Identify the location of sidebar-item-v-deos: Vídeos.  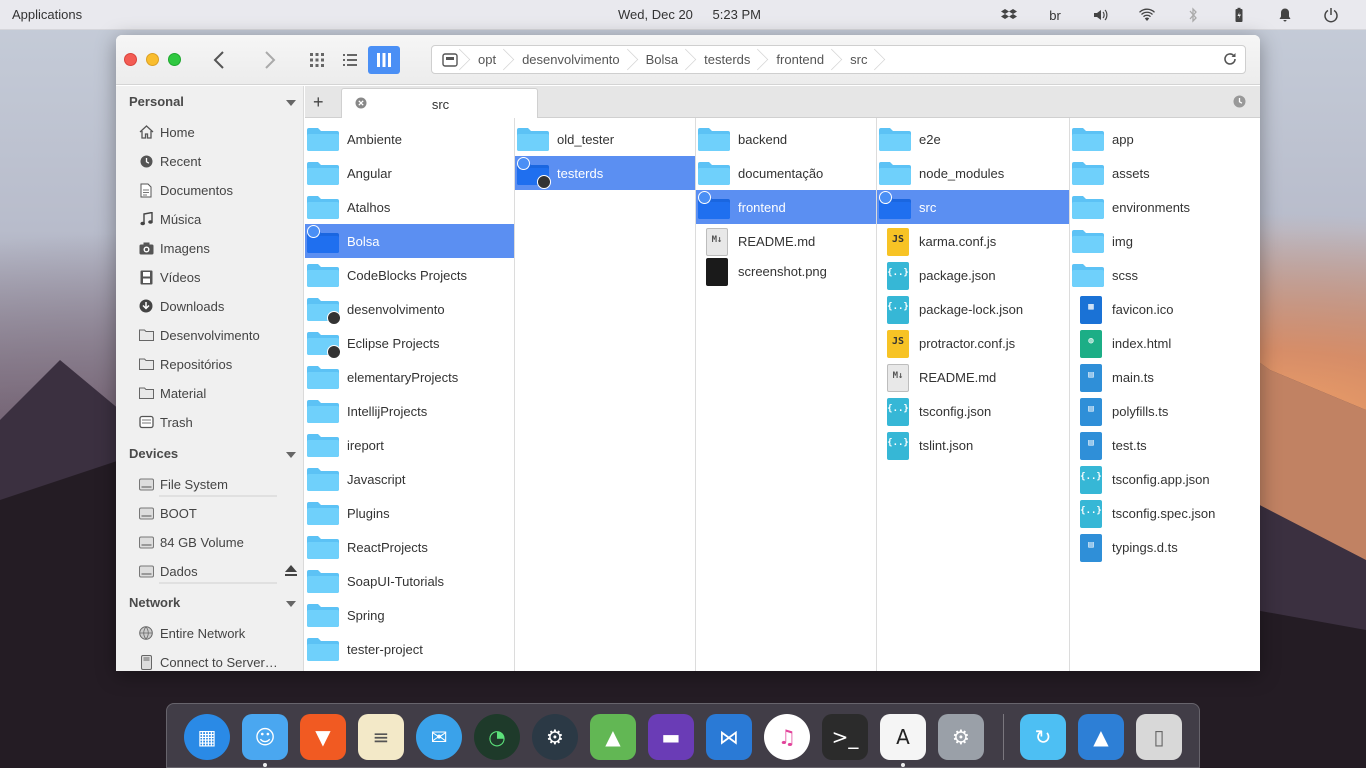
(218, 277).